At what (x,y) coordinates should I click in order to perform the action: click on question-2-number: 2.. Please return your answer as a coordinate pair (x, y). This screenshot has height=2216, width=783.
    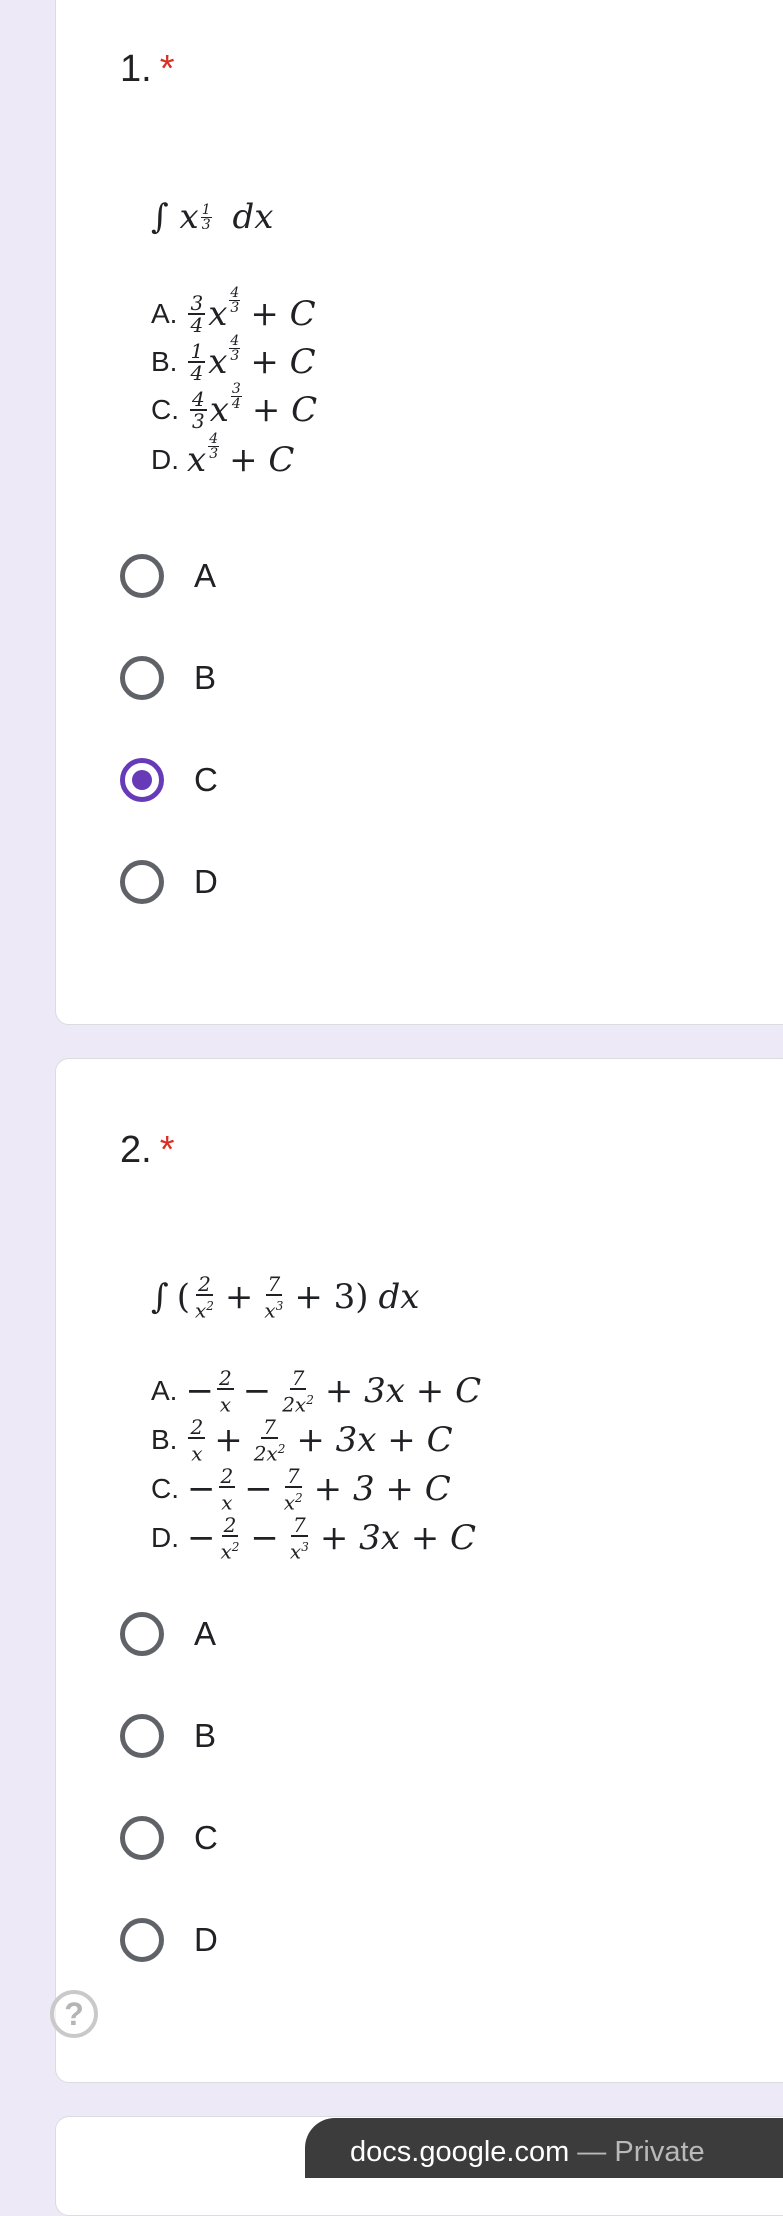
    Looking at the image, I should click on (136, 1150).